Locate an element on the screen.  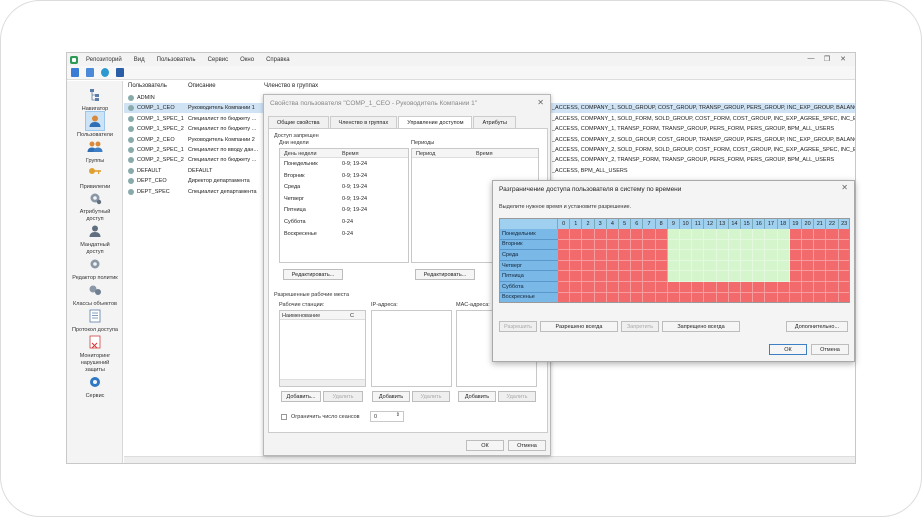
deny-always-button: Запрещено всегда is located at coordinates (701, 326).